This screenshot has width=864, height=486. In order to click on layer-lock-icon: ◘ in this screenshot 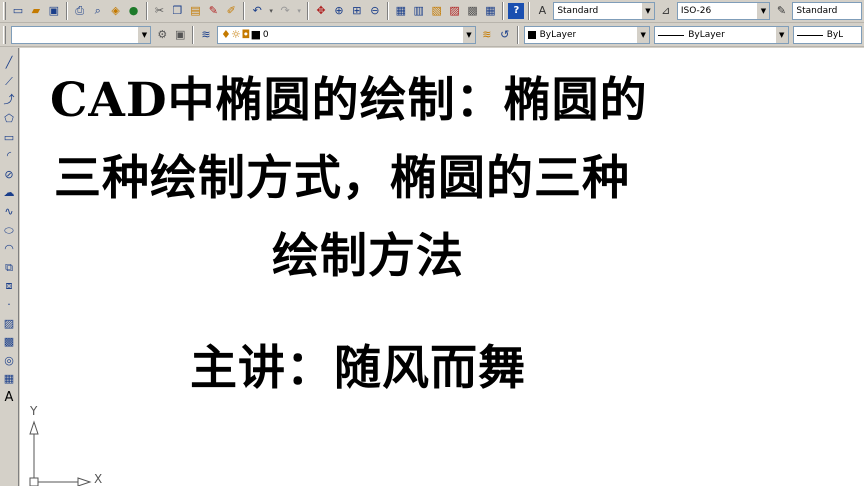, I will do `click(246, 34)`.